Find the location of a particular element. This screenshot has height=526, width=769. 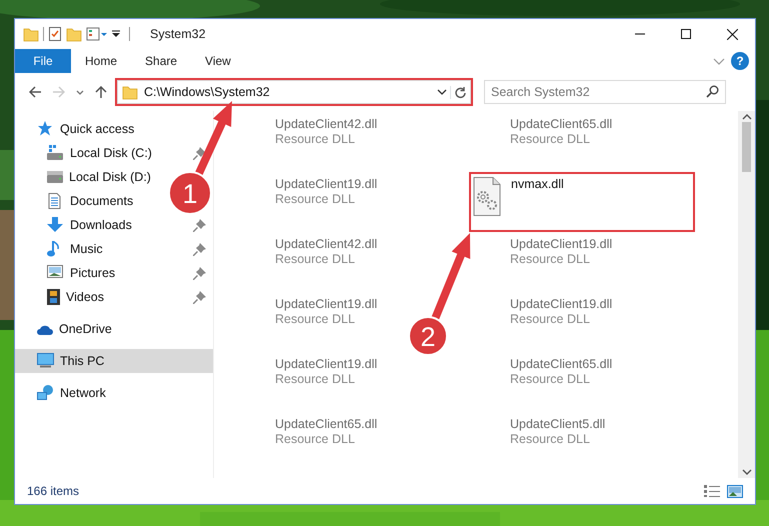

window-title: System32 is located at coordinates (178, 34).